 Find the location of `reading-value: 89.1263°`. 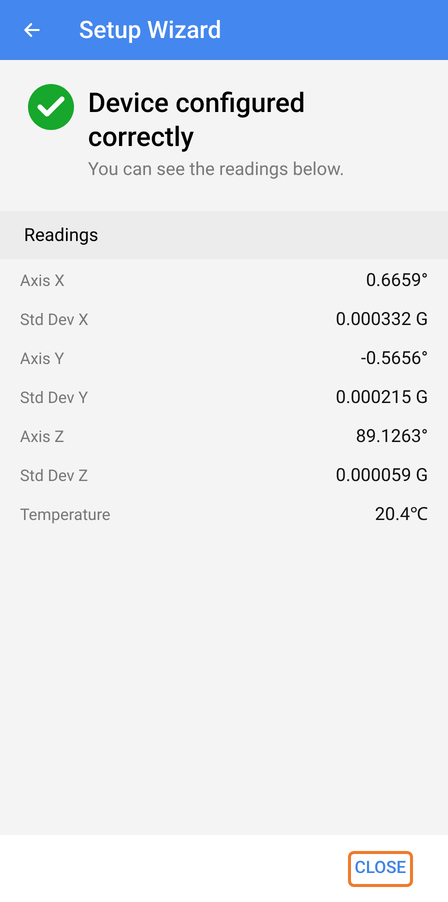

reading-value: 89.1263° is located at coordinates (392, 437).